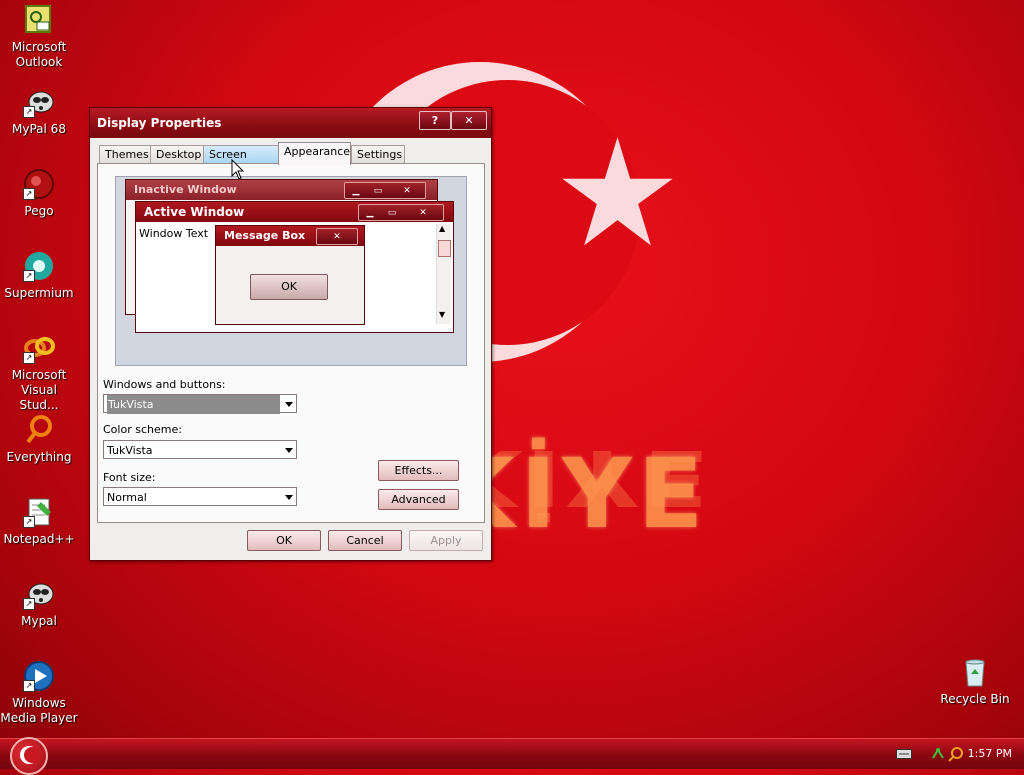 This screenshot has width=1024, height=775. I want to click on color-scheme-select: TukVista, so click(200, 449).